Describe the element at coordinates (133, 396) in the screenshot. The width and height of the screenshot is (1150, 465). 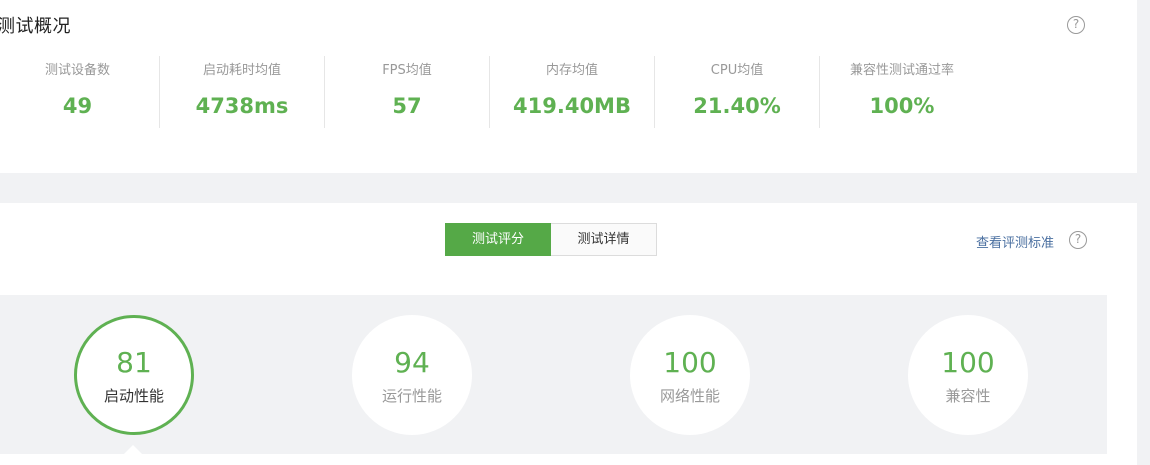
I see `score-label: 启动性能` at that location.